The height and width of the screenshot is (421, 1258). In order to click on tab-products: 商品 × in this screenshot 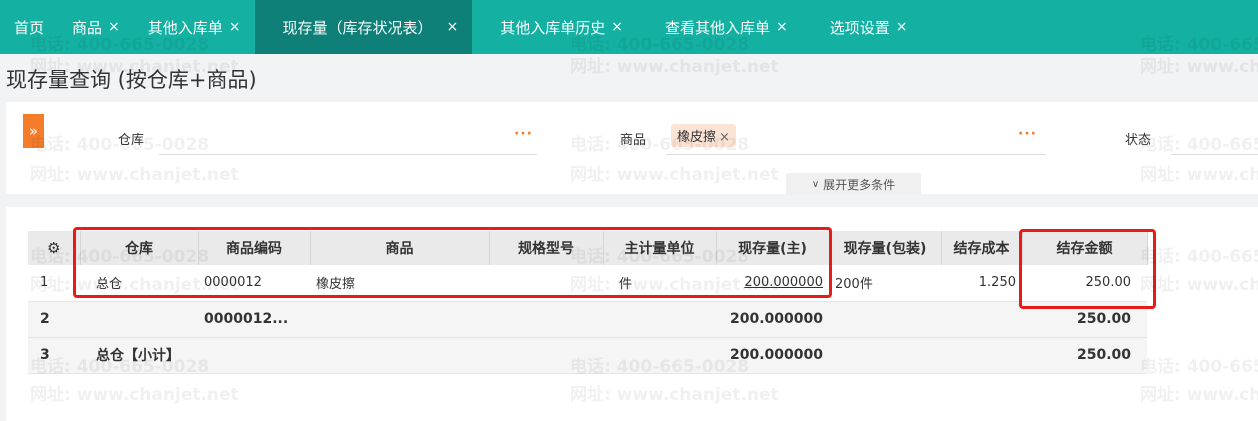, I will do `click(96, 27)`.